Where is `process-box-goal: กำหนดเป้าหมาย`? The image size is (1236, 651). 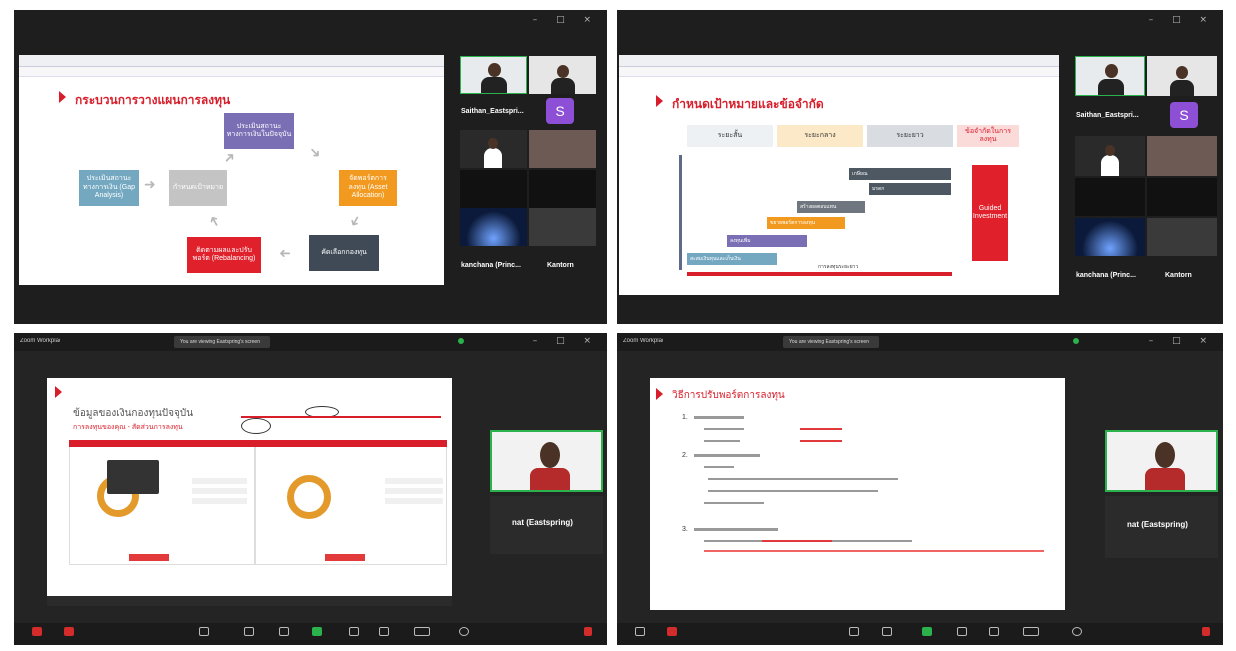 process-box-goal: กำหนดเป้าหมาย is located at coordinates (198, 188).